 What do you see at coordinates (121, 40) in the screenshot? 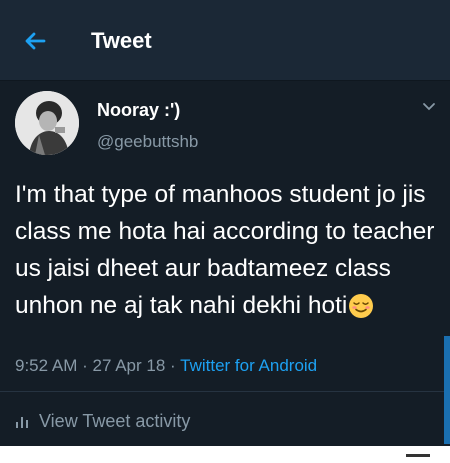
I see `page-title: Tweet` at bounding box center [121, 40].